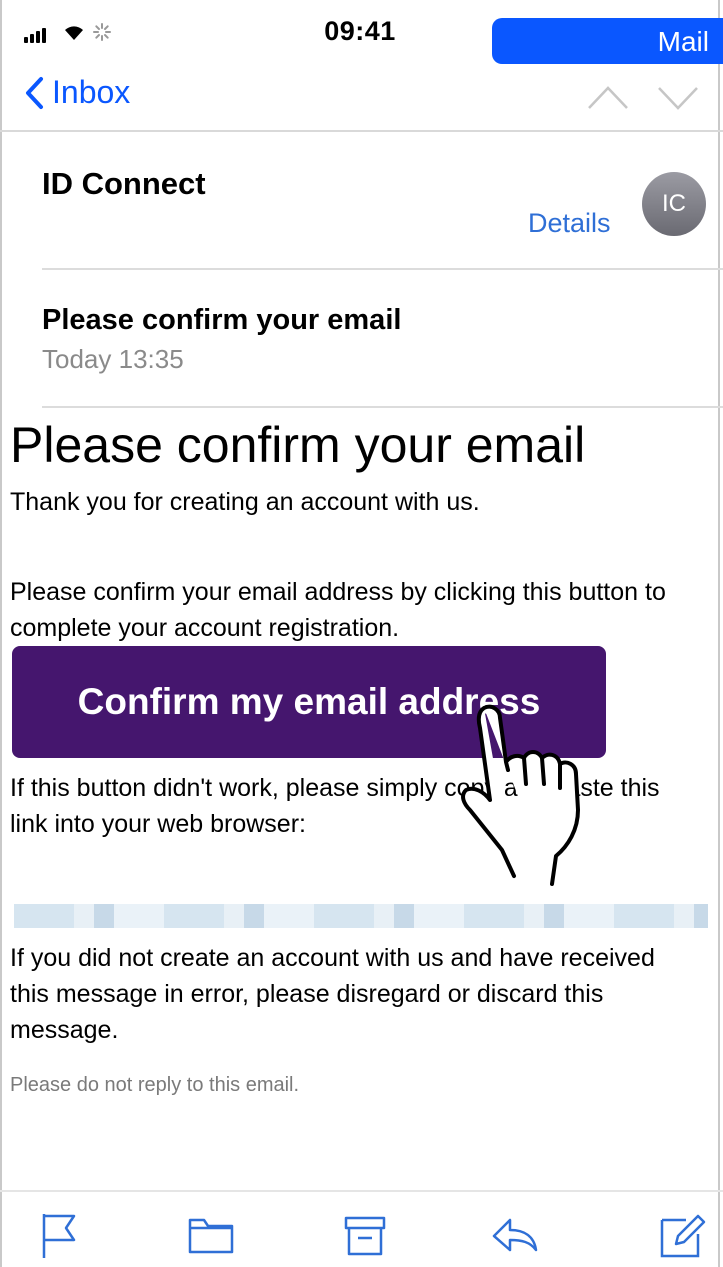 This screenshot has height=1267, width=723. I want to click on reply-icon, so click(515, 1235).